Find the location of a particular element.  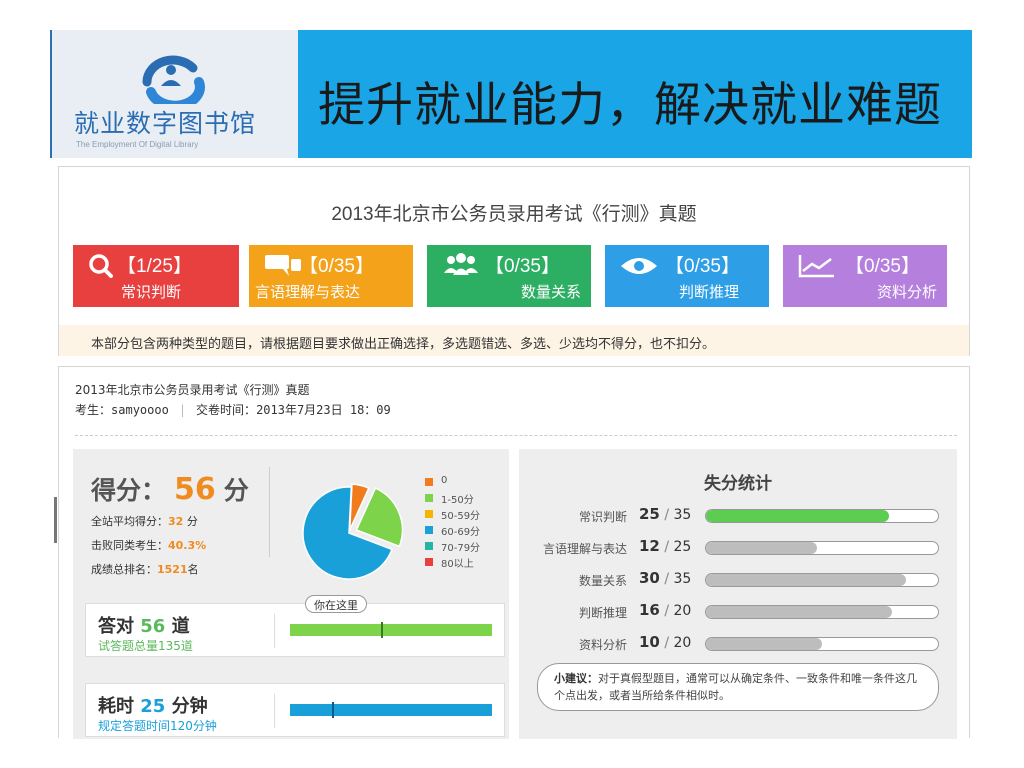

loss-progress-fill is located at coordinates (806, 580).